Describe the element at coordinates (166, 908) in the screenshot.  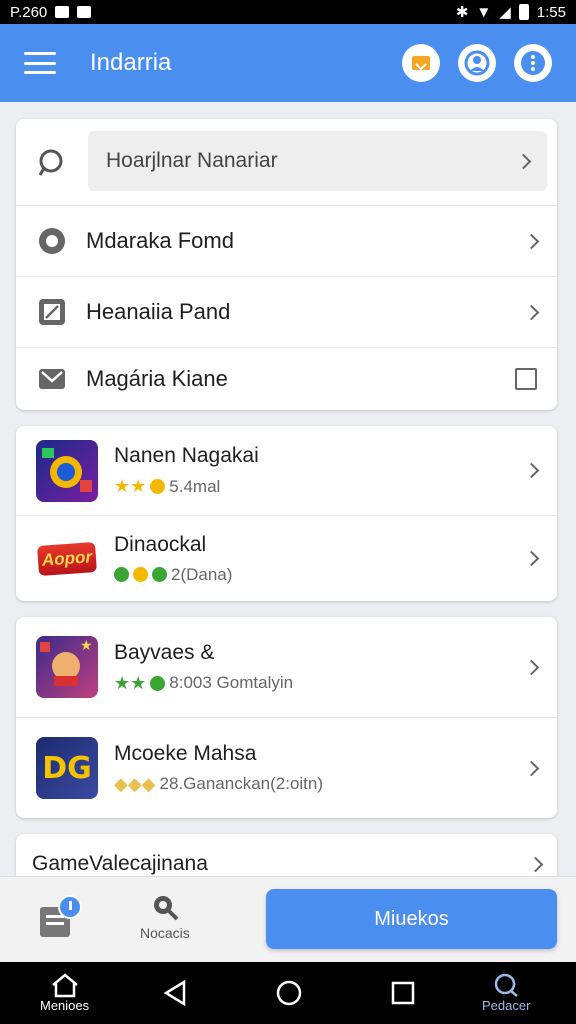
I see `settings-icon` at that location.